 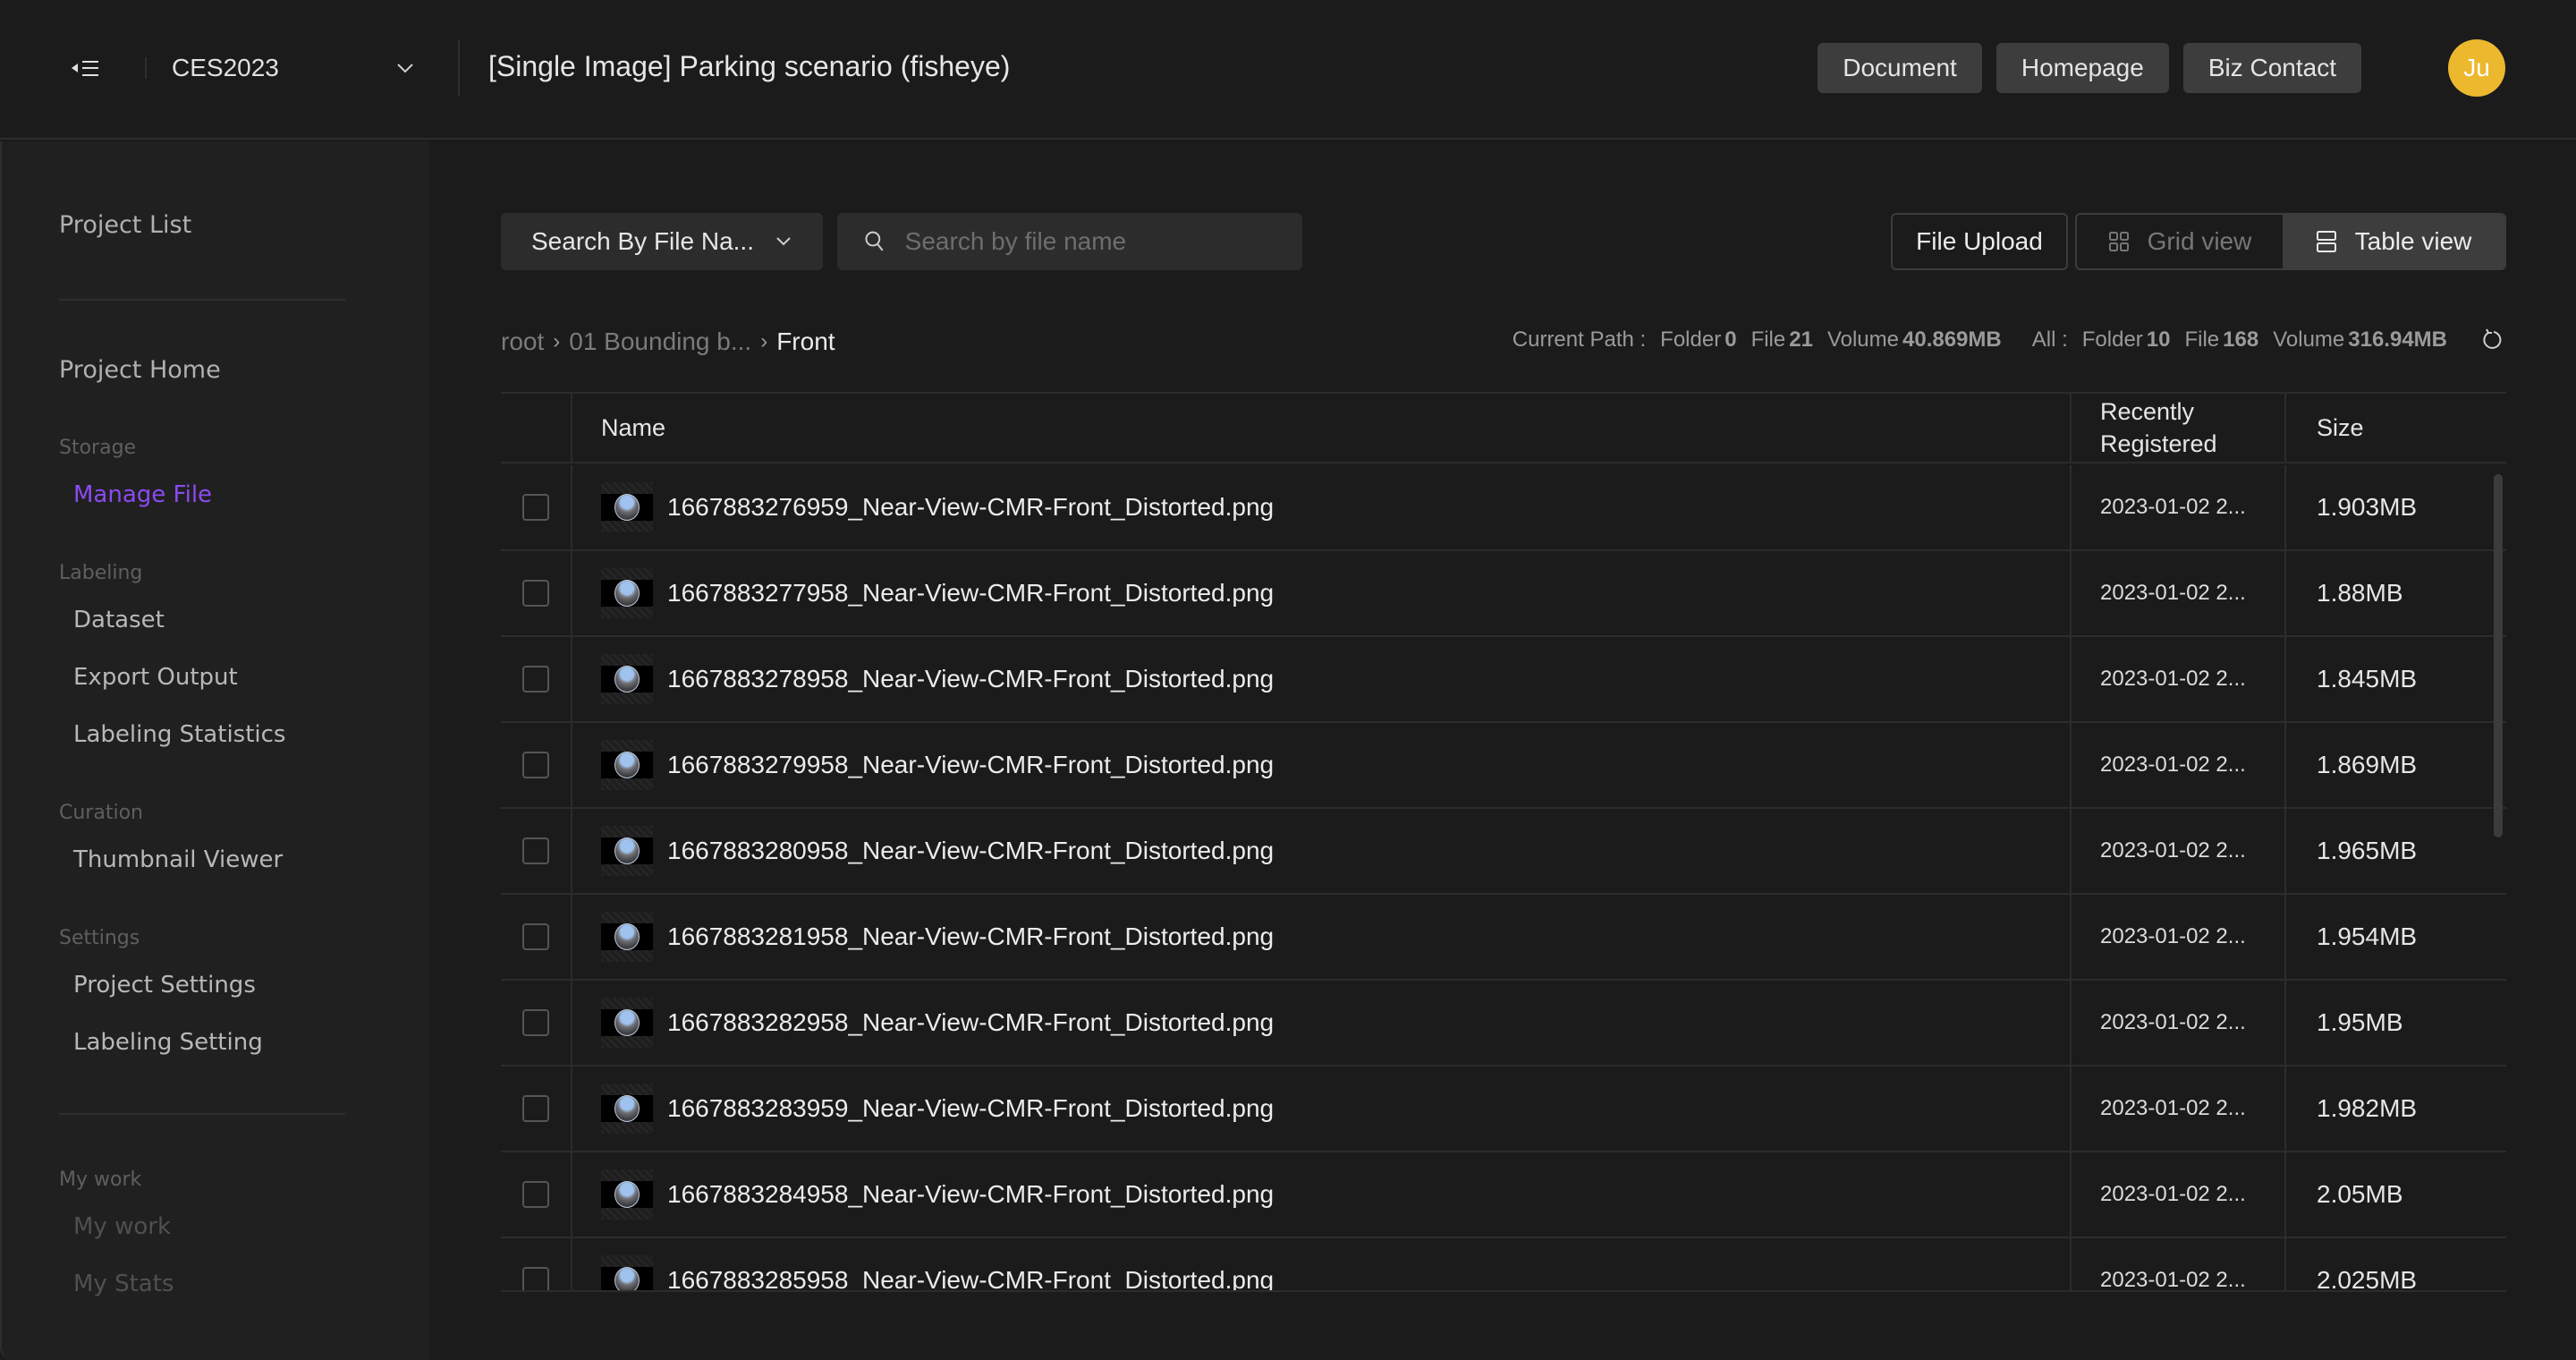 I want to click on select-cell, so click(x=536, y=507).